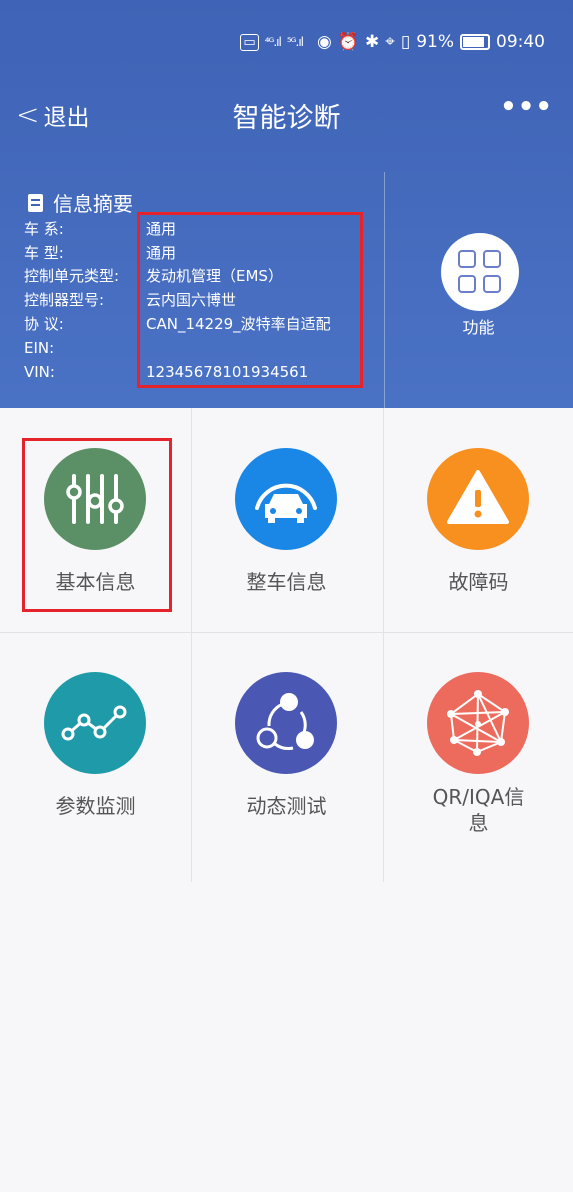  What do you see at coordinates (478, 723) in the screenshot?
I see `network-icon` at bounding box center [478, 723].